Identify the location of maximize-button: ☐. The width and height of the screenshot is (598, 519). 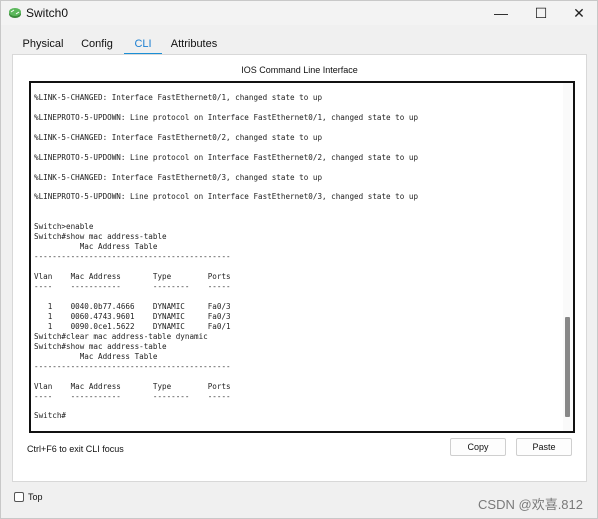
(541, 13).